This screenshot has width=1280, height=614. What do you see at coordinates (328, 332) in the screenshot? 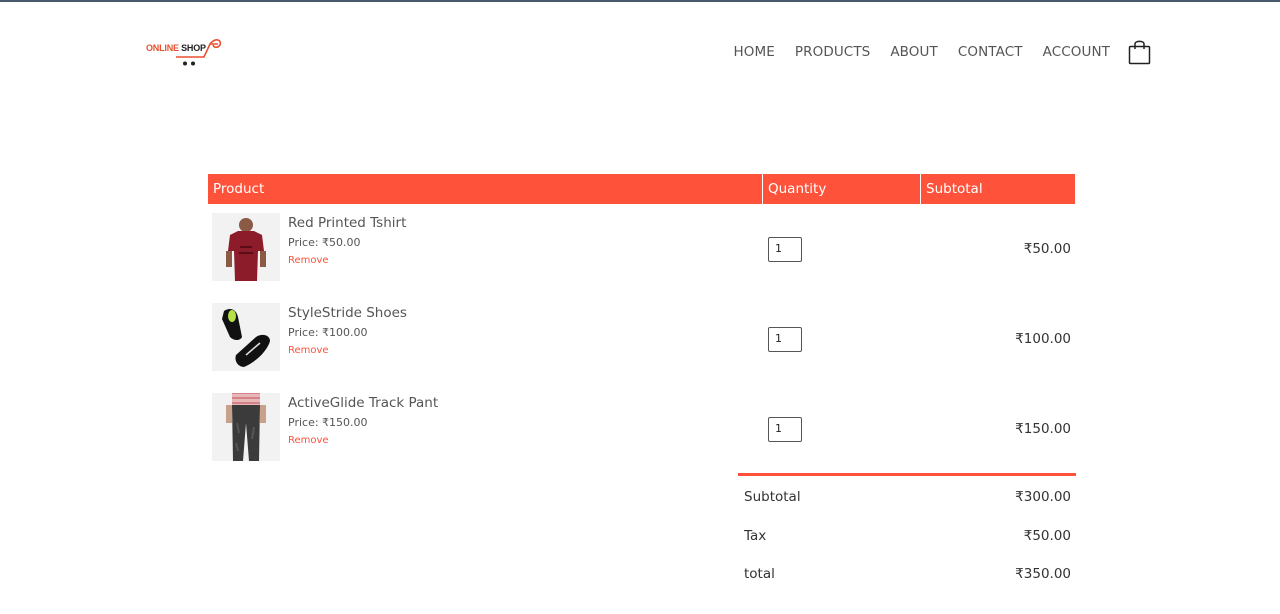
I see `product-price: Price: ₹100.00` at bounding box center [328, 332].